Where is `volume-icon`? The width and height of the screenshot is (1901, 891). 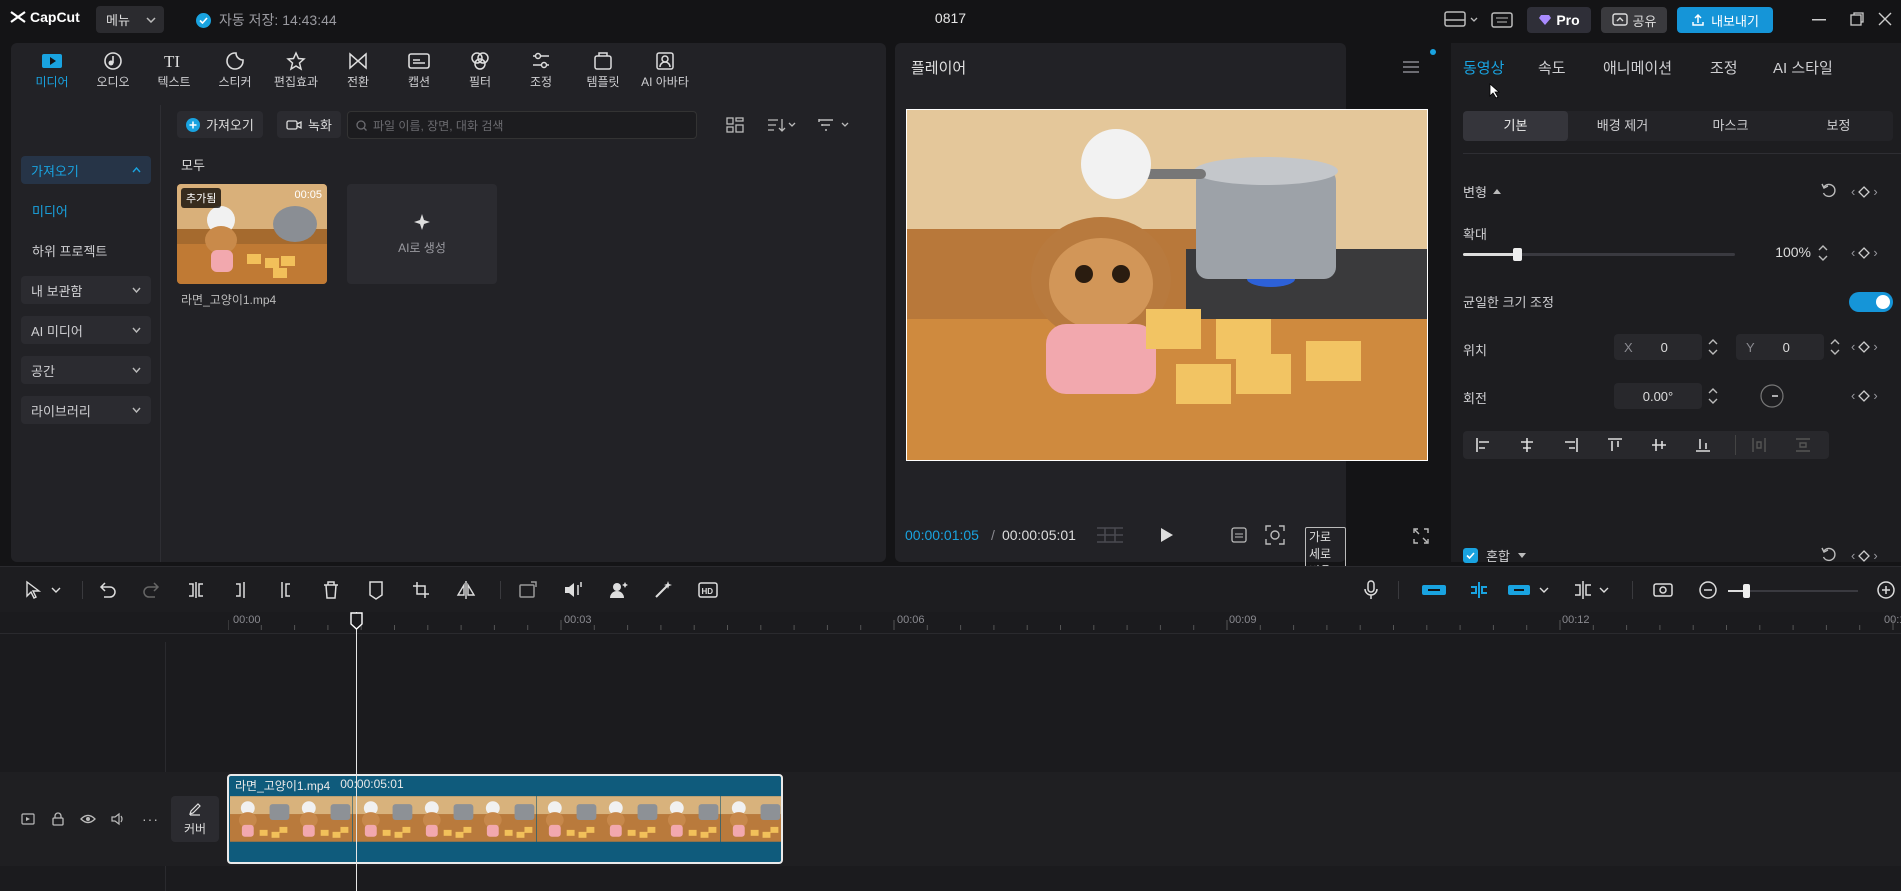
volume-icon is located at coordinates (118, 819).